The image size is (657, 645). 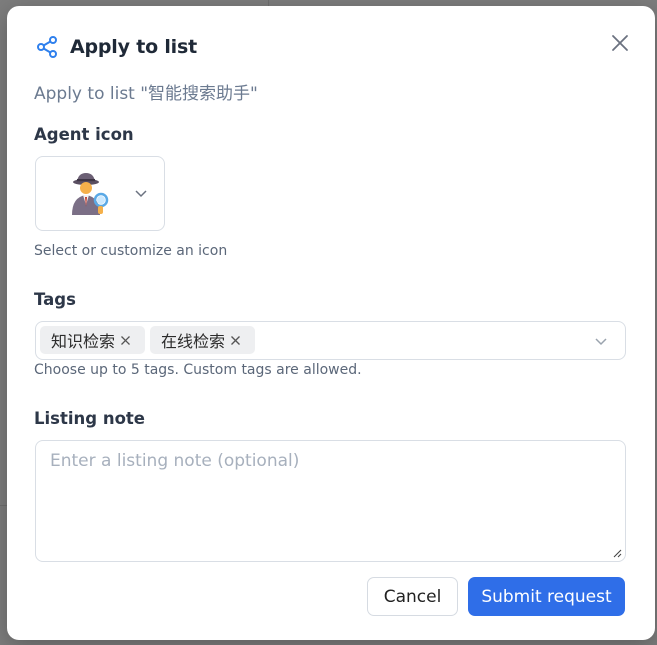 What do you see at coordinates (193, 341) in the screenshot?
I see `tag-text: 在线检索` at bounding box center [193, 341].